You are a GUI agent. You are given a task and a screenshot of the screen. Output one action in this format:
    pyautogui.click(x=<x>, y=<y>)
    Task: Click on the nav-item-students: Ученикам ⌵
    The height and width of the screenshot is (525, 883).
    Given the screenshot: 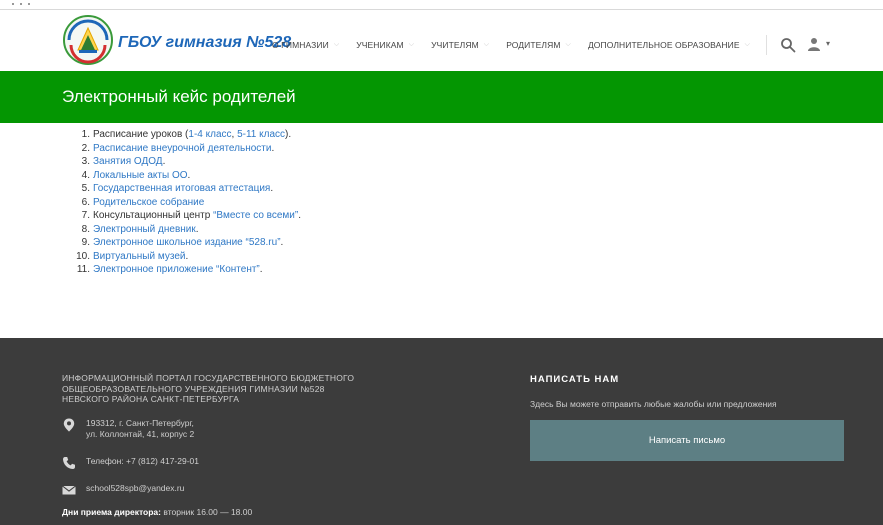 What is the action you would take?
    pyautogui.click(x=385, y=45)
    